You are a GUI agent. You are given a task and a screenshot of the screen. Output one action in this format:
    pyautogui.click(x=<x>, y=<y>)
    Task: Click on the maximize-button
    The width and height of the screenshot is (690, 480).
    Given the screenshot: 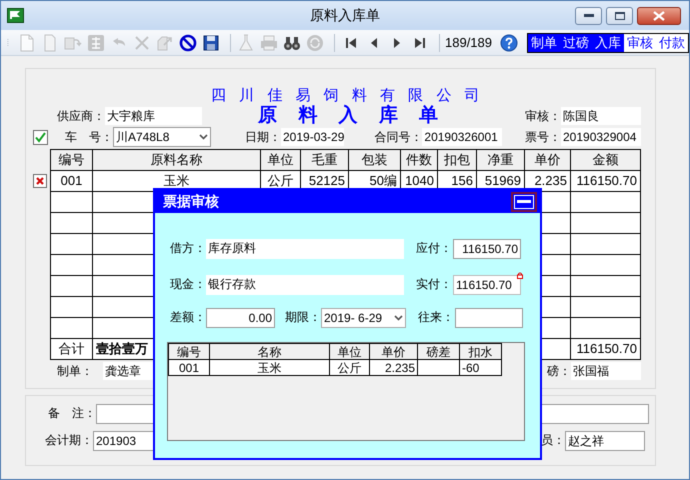 What is the action you would take?
    pyautogui.click(x=619, y=15)
    